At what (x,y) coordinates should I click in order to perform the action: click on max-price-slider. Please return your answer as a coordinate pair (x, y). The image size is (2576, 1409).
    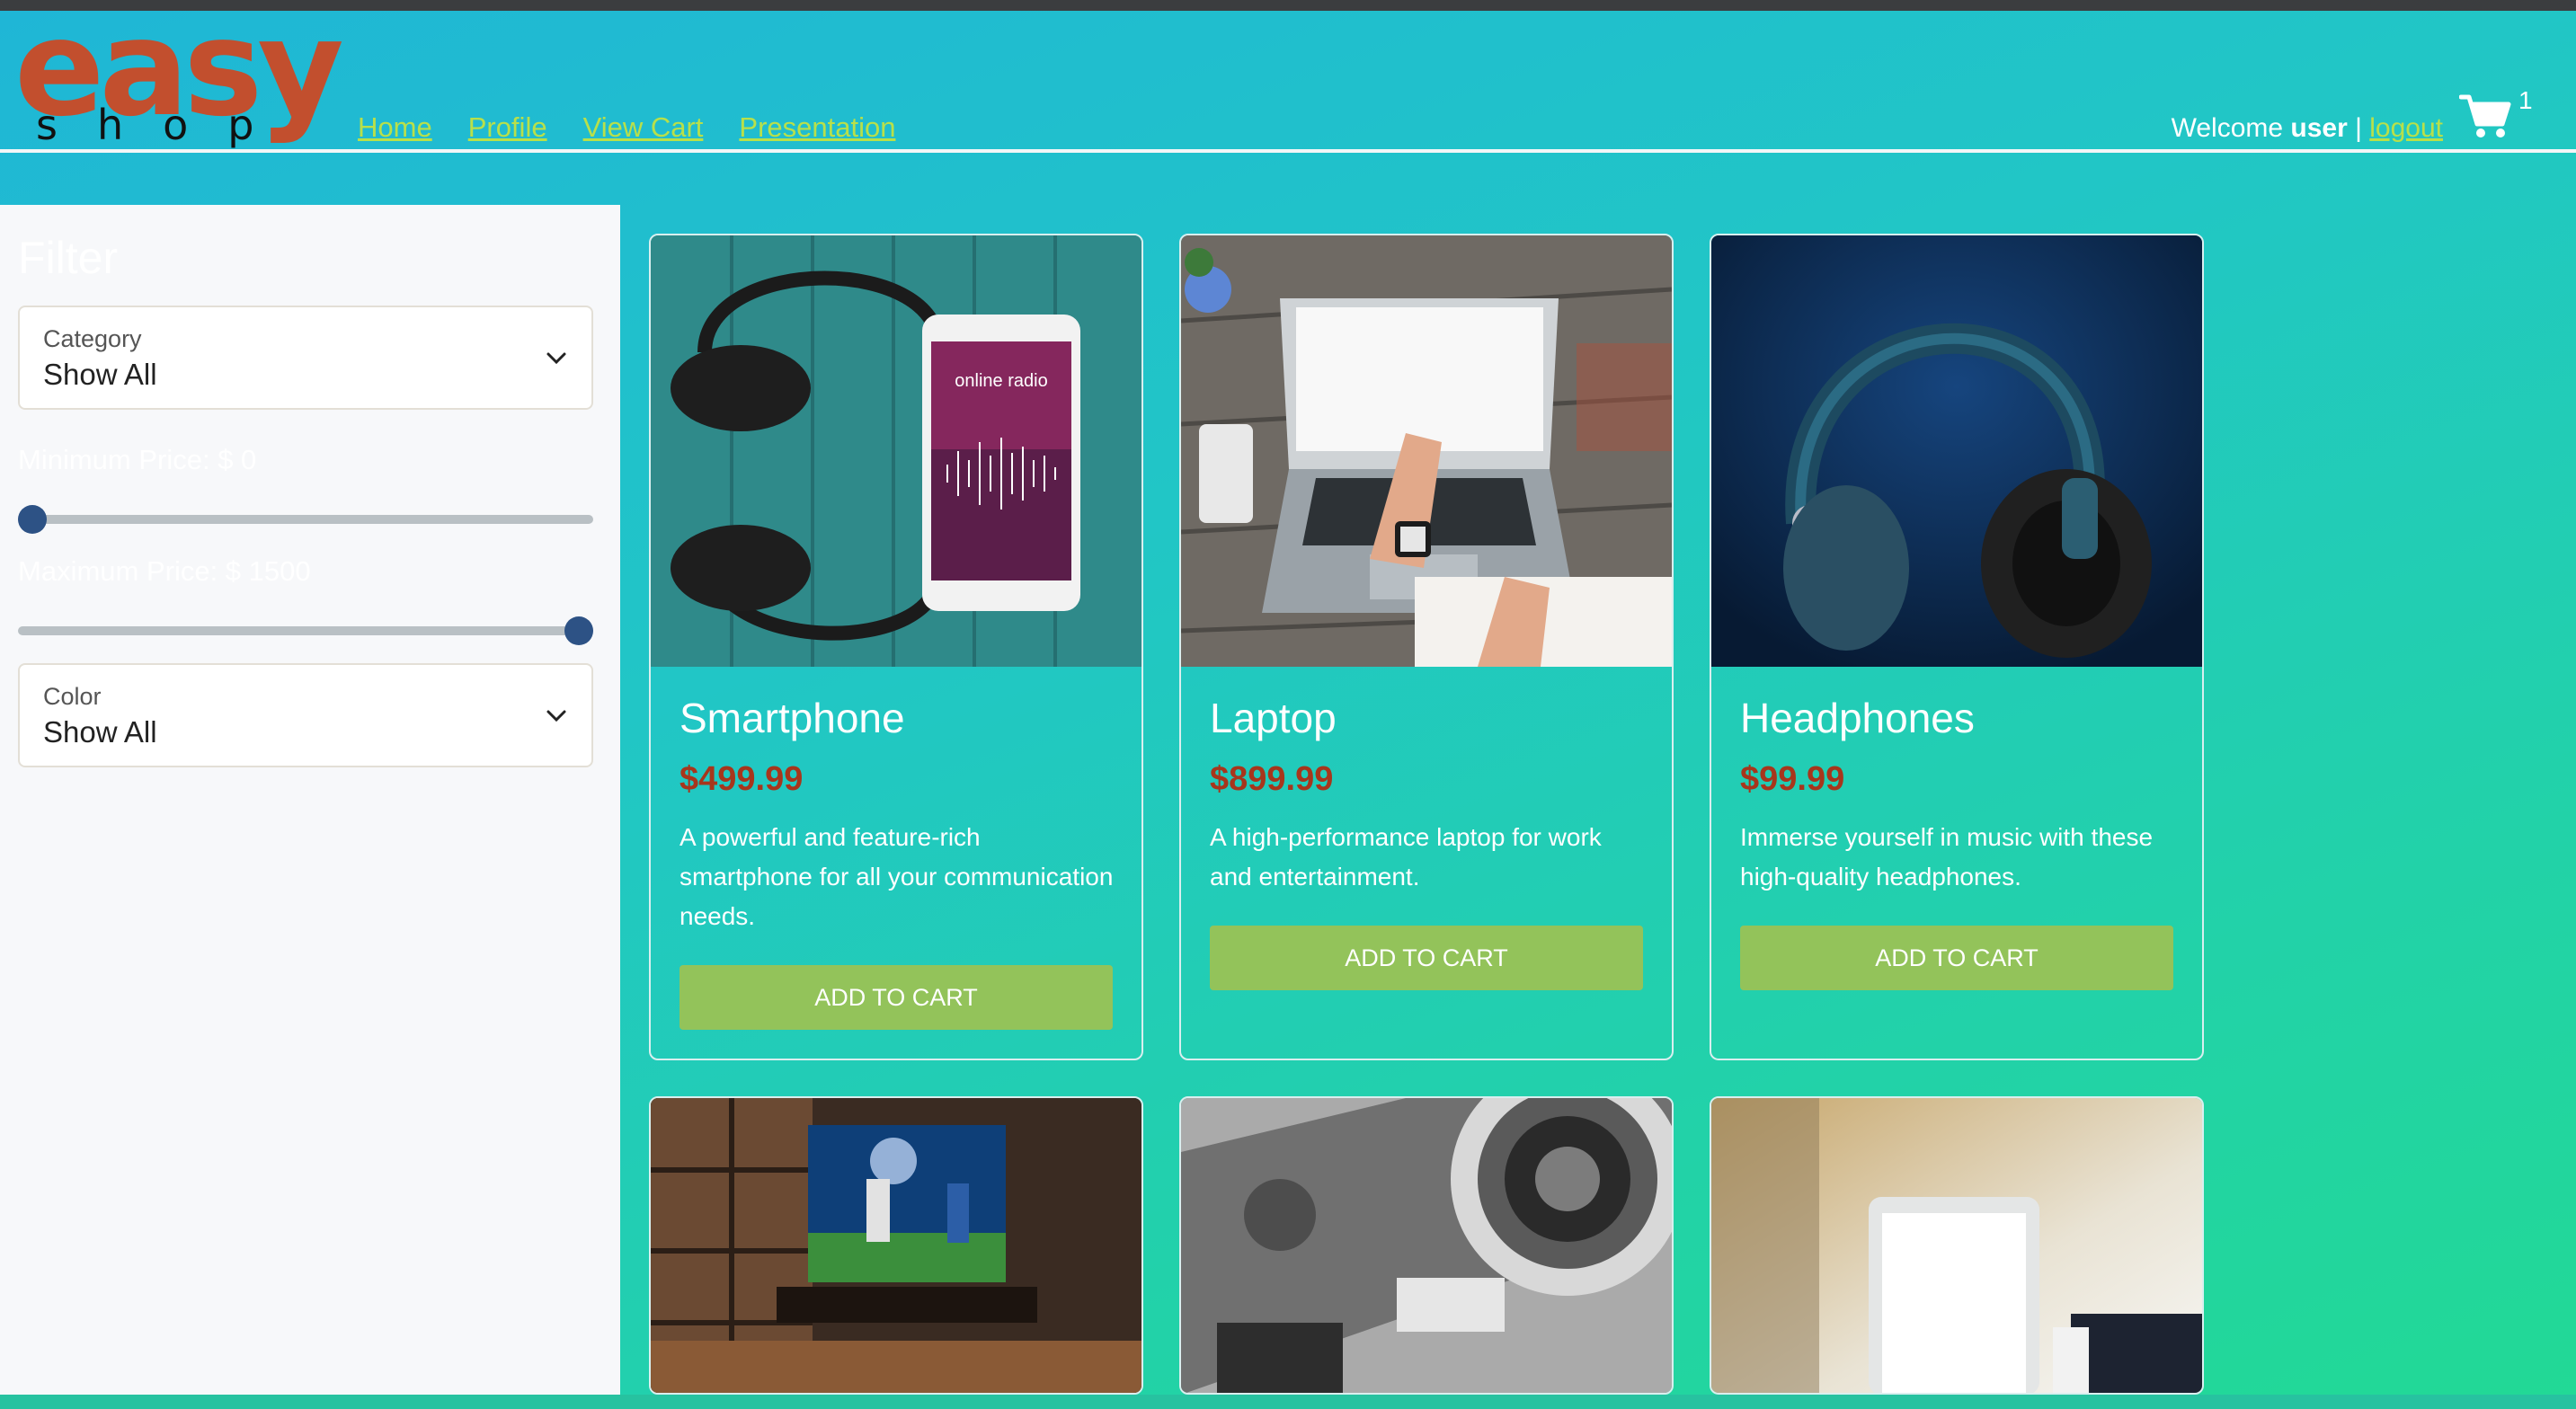
    Looking at the image, I should click on (305, 630).